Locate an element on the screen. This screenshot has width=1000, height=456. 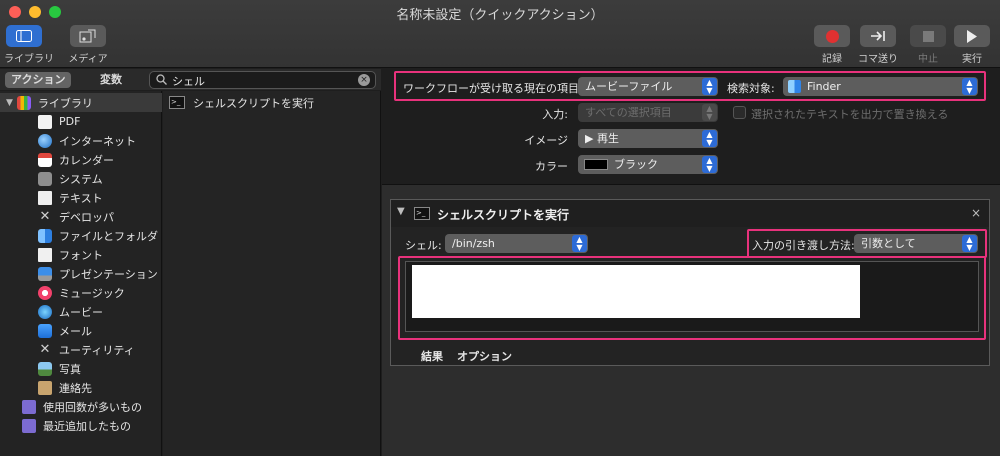
library-root: ▼ ライブラリ is located at coordinates (81, 102).